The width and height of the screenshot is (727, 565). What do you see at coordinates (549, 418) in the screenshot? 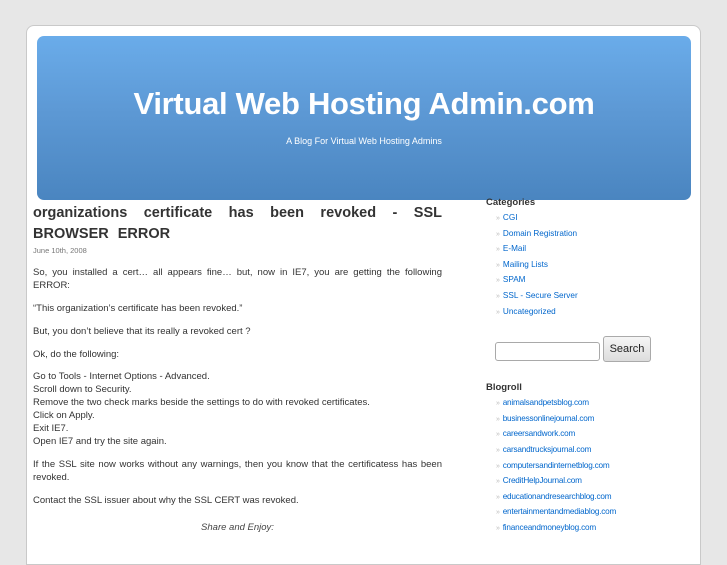
I see `blogroll-link: businessonlinejournal.com` at bounding box center [549, 418].